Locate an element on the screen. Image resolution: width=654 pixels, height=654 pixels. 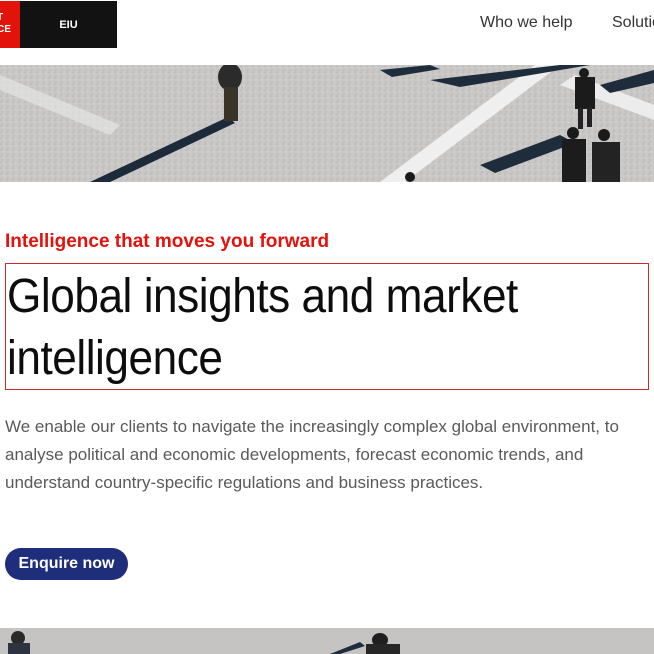
economist-logo: T CE is located at coordinates (10, 24).